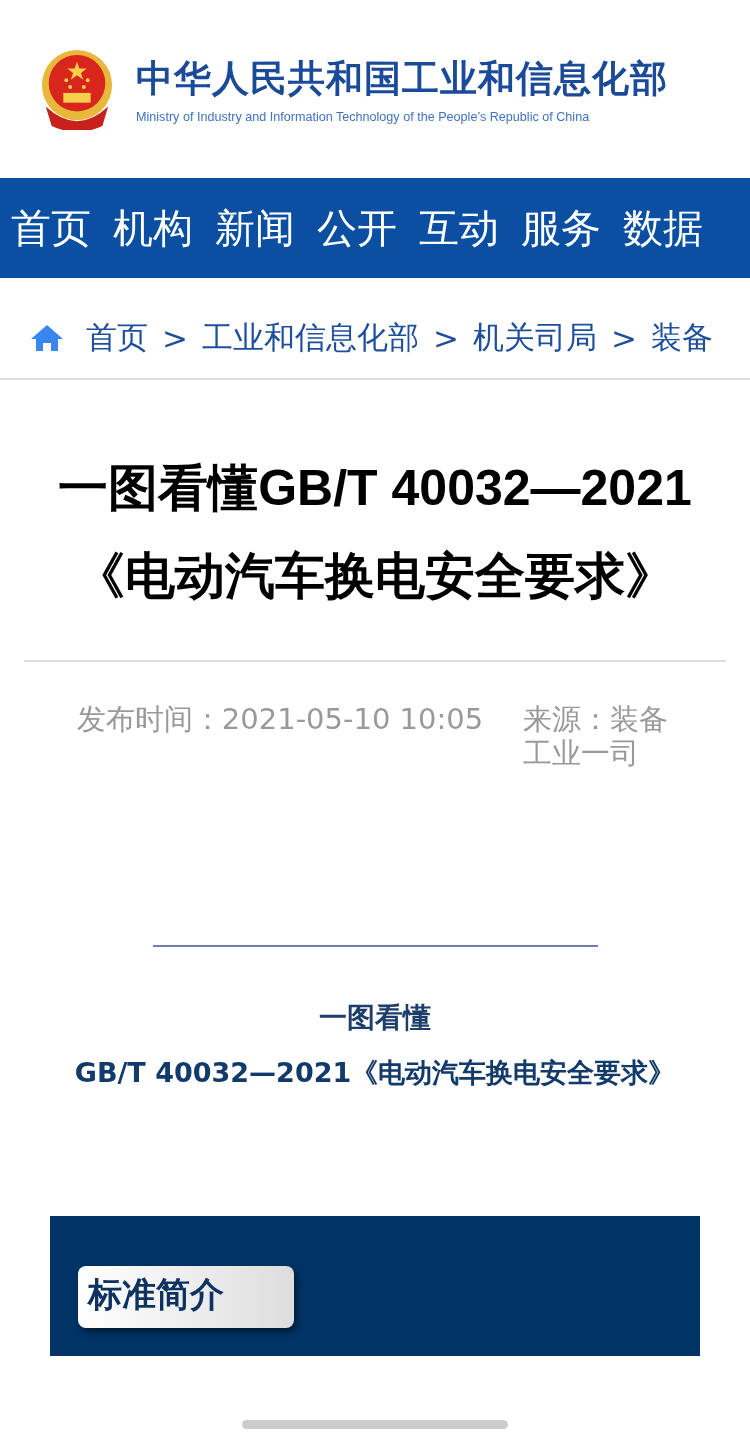 This screenshot has width=750, height=1435. I want to click on nav-link: 机构, so click(153, 228).